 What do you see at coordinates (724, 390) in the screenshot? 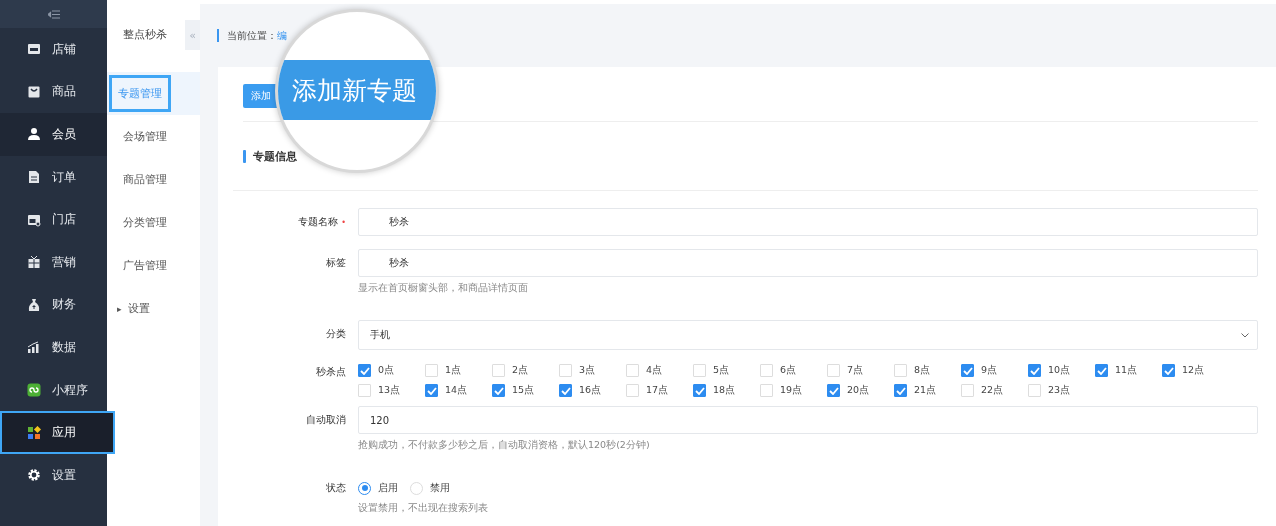
I see `checkbox-label: 18点` at bounding box center [724, 390].